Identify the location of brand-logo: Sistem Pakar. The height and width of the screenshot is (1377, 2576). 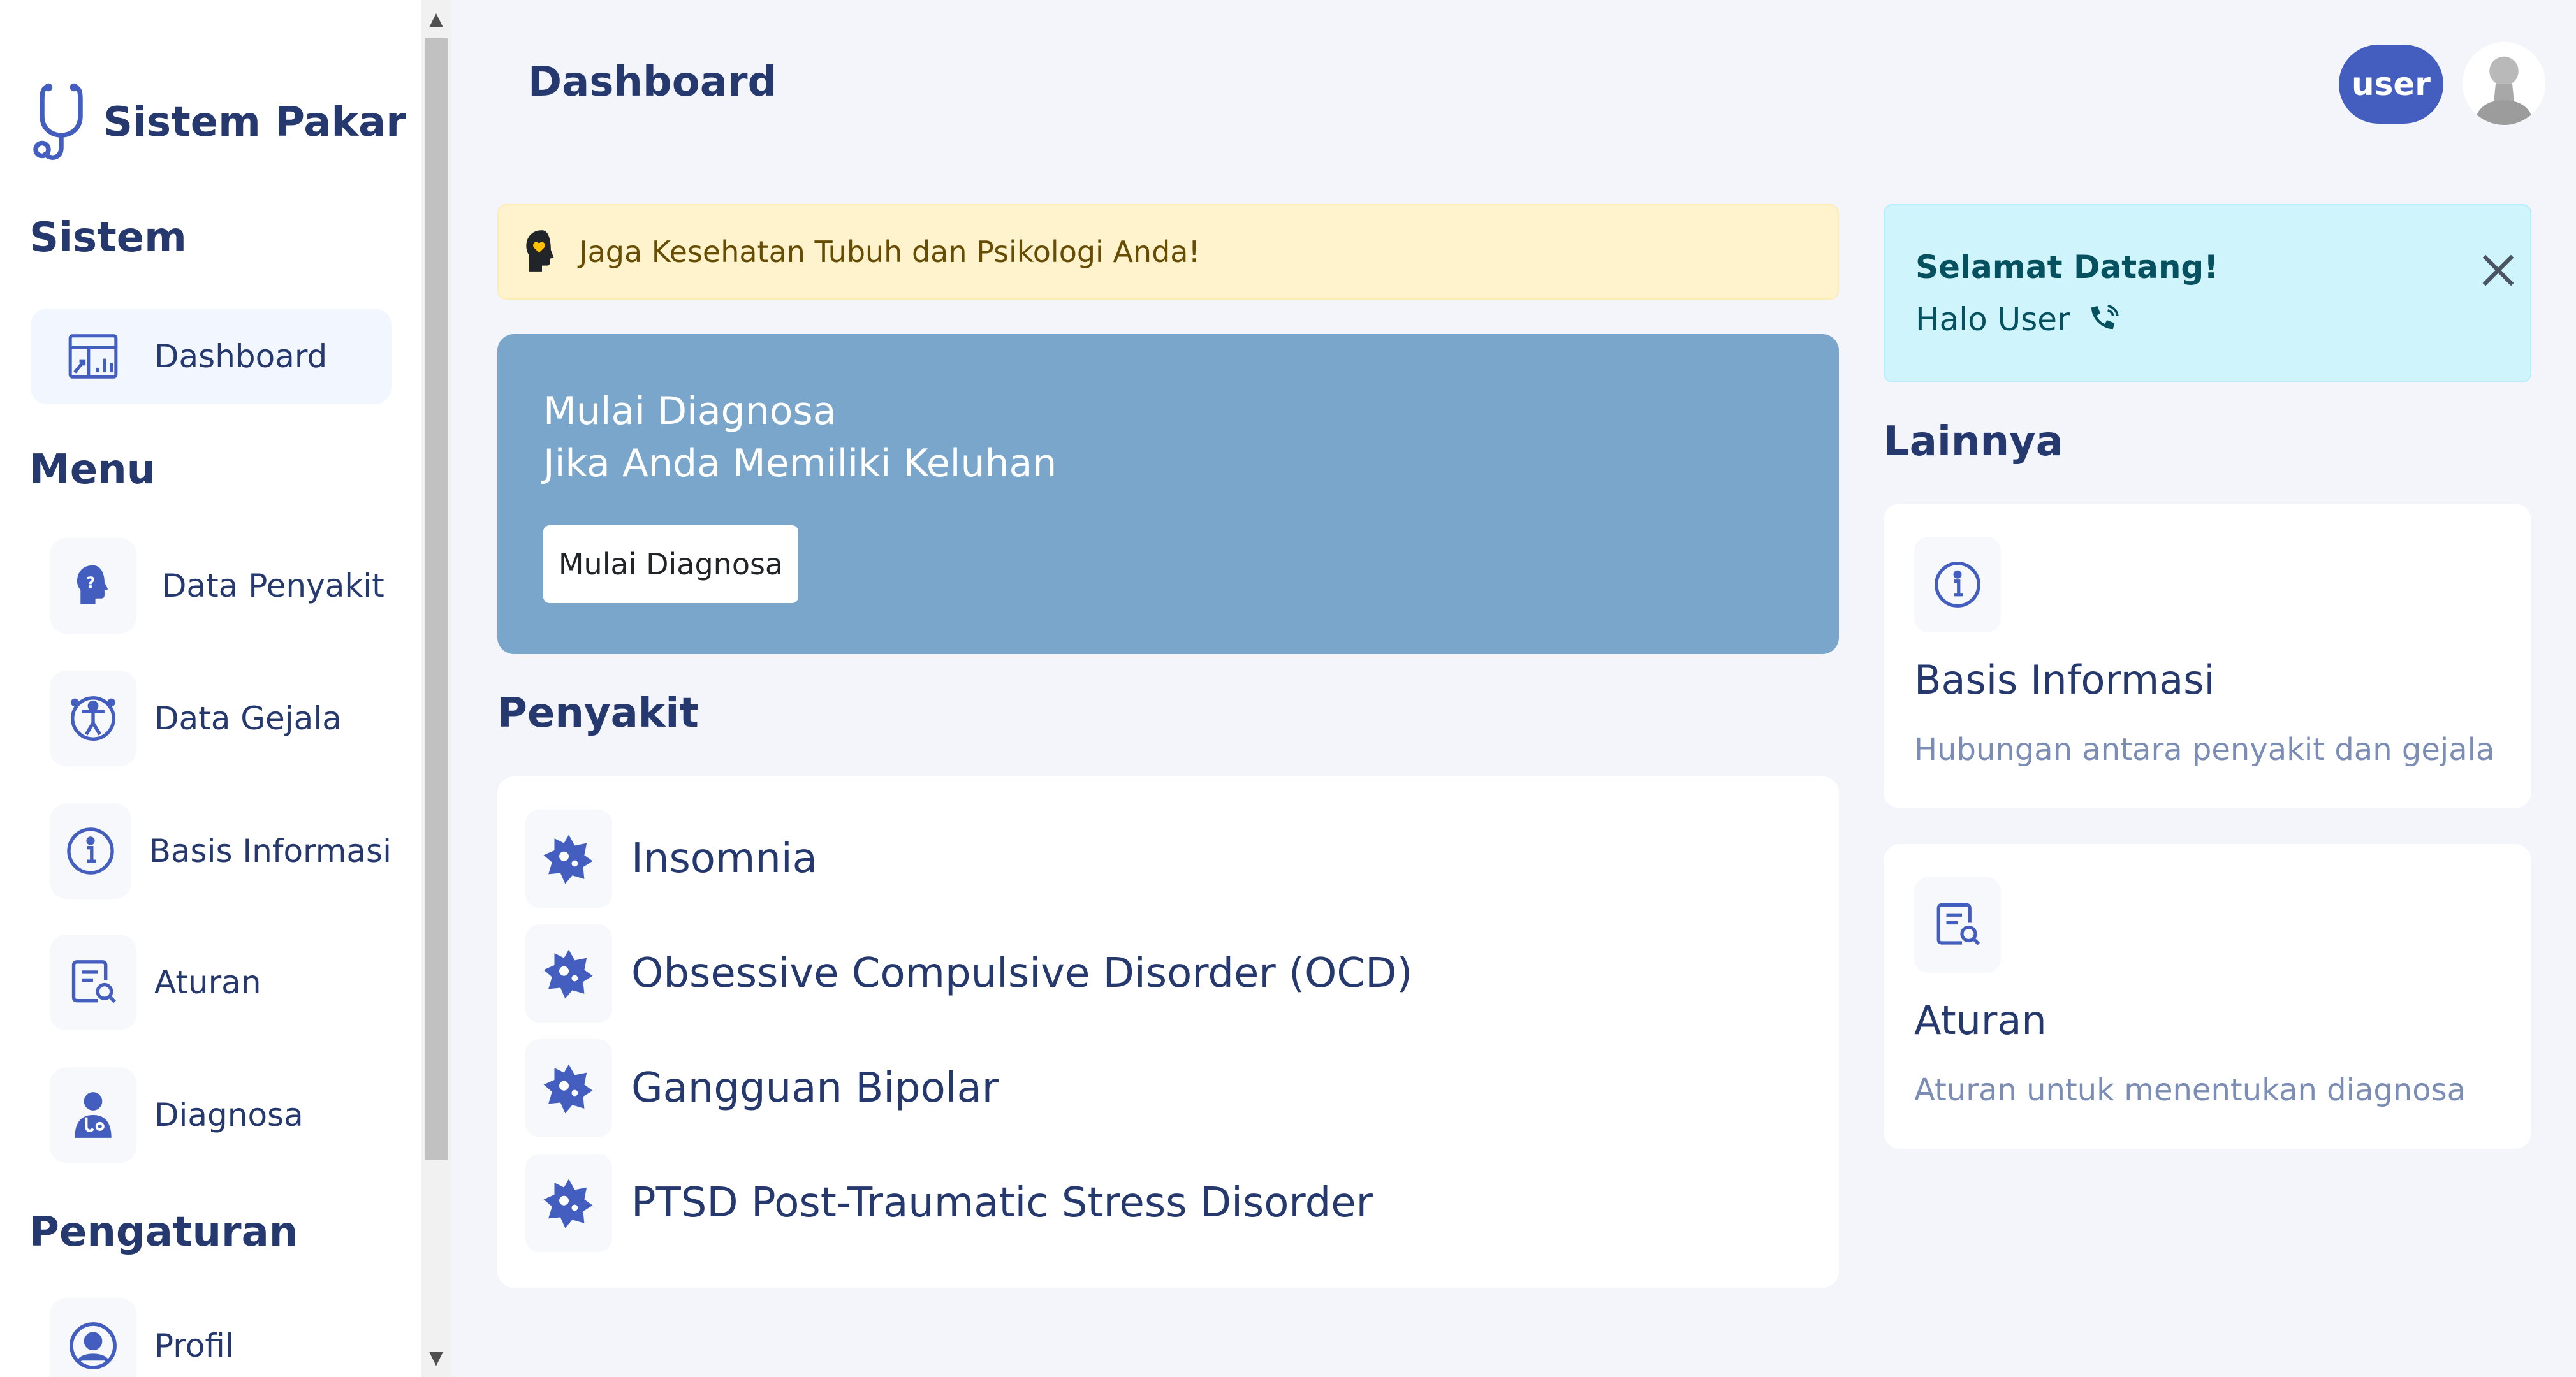
(219, 122).